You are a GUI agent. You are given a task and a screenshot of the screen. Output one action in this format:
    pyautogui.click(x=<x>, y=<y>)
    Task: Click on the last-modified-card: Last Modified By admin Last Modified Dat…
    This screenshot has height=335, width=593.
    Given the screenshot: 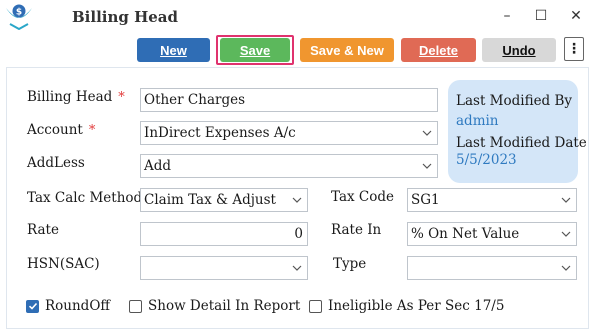 What is the action you would take?
    pyautogui.click(x=517, y=131)
    